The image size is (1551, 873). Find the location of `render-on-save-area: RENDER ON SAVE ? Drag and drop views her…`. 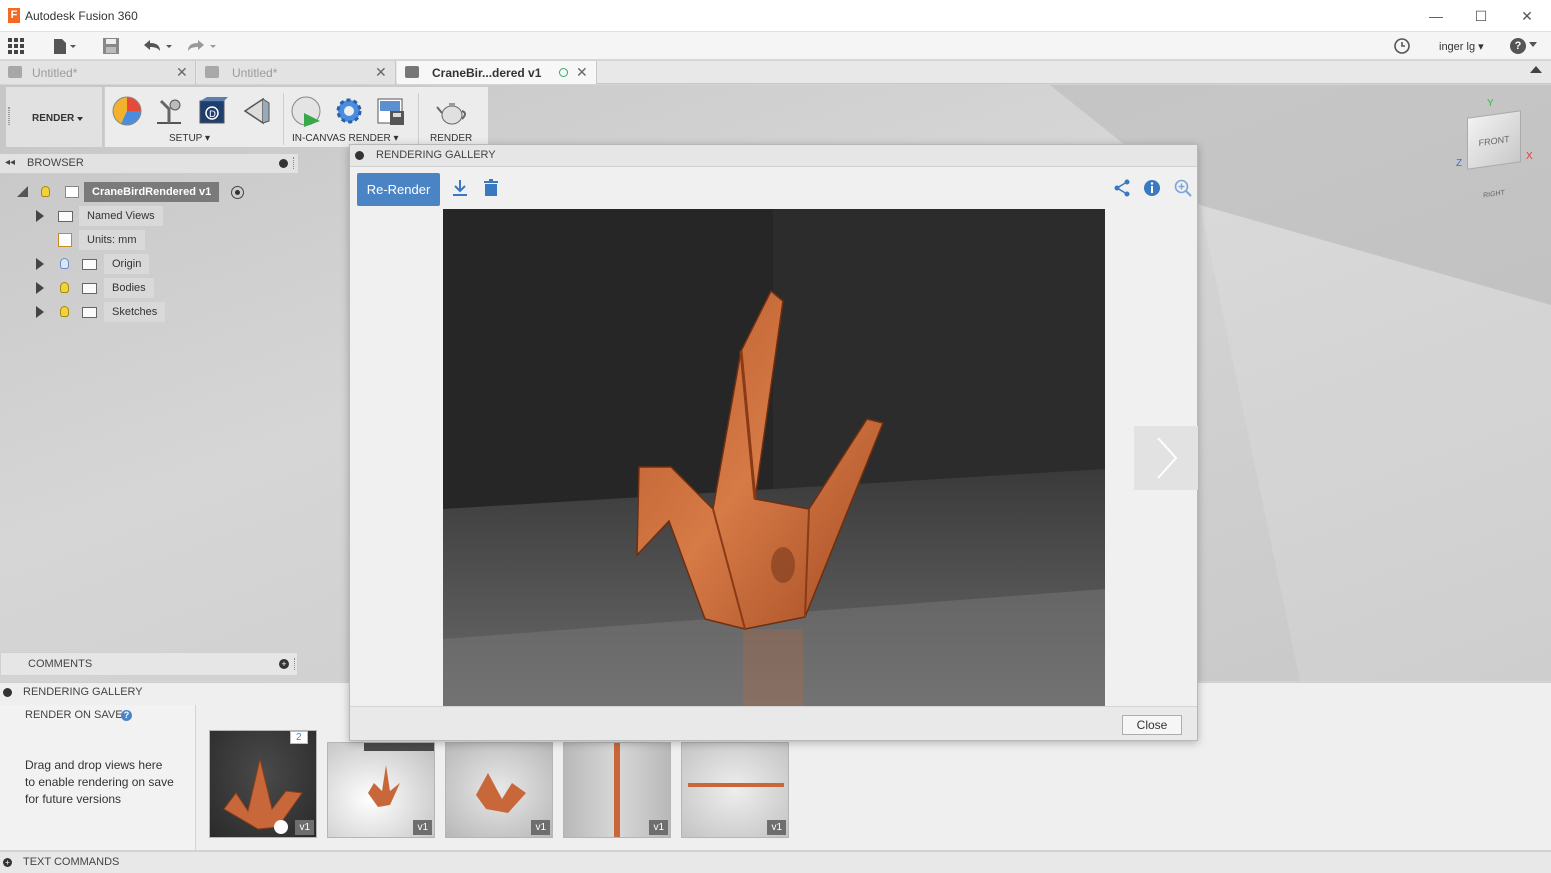

render-on-save-area: RENDER ON SAVE ? Drag and drop views her… is located at coordinates (98, 777).